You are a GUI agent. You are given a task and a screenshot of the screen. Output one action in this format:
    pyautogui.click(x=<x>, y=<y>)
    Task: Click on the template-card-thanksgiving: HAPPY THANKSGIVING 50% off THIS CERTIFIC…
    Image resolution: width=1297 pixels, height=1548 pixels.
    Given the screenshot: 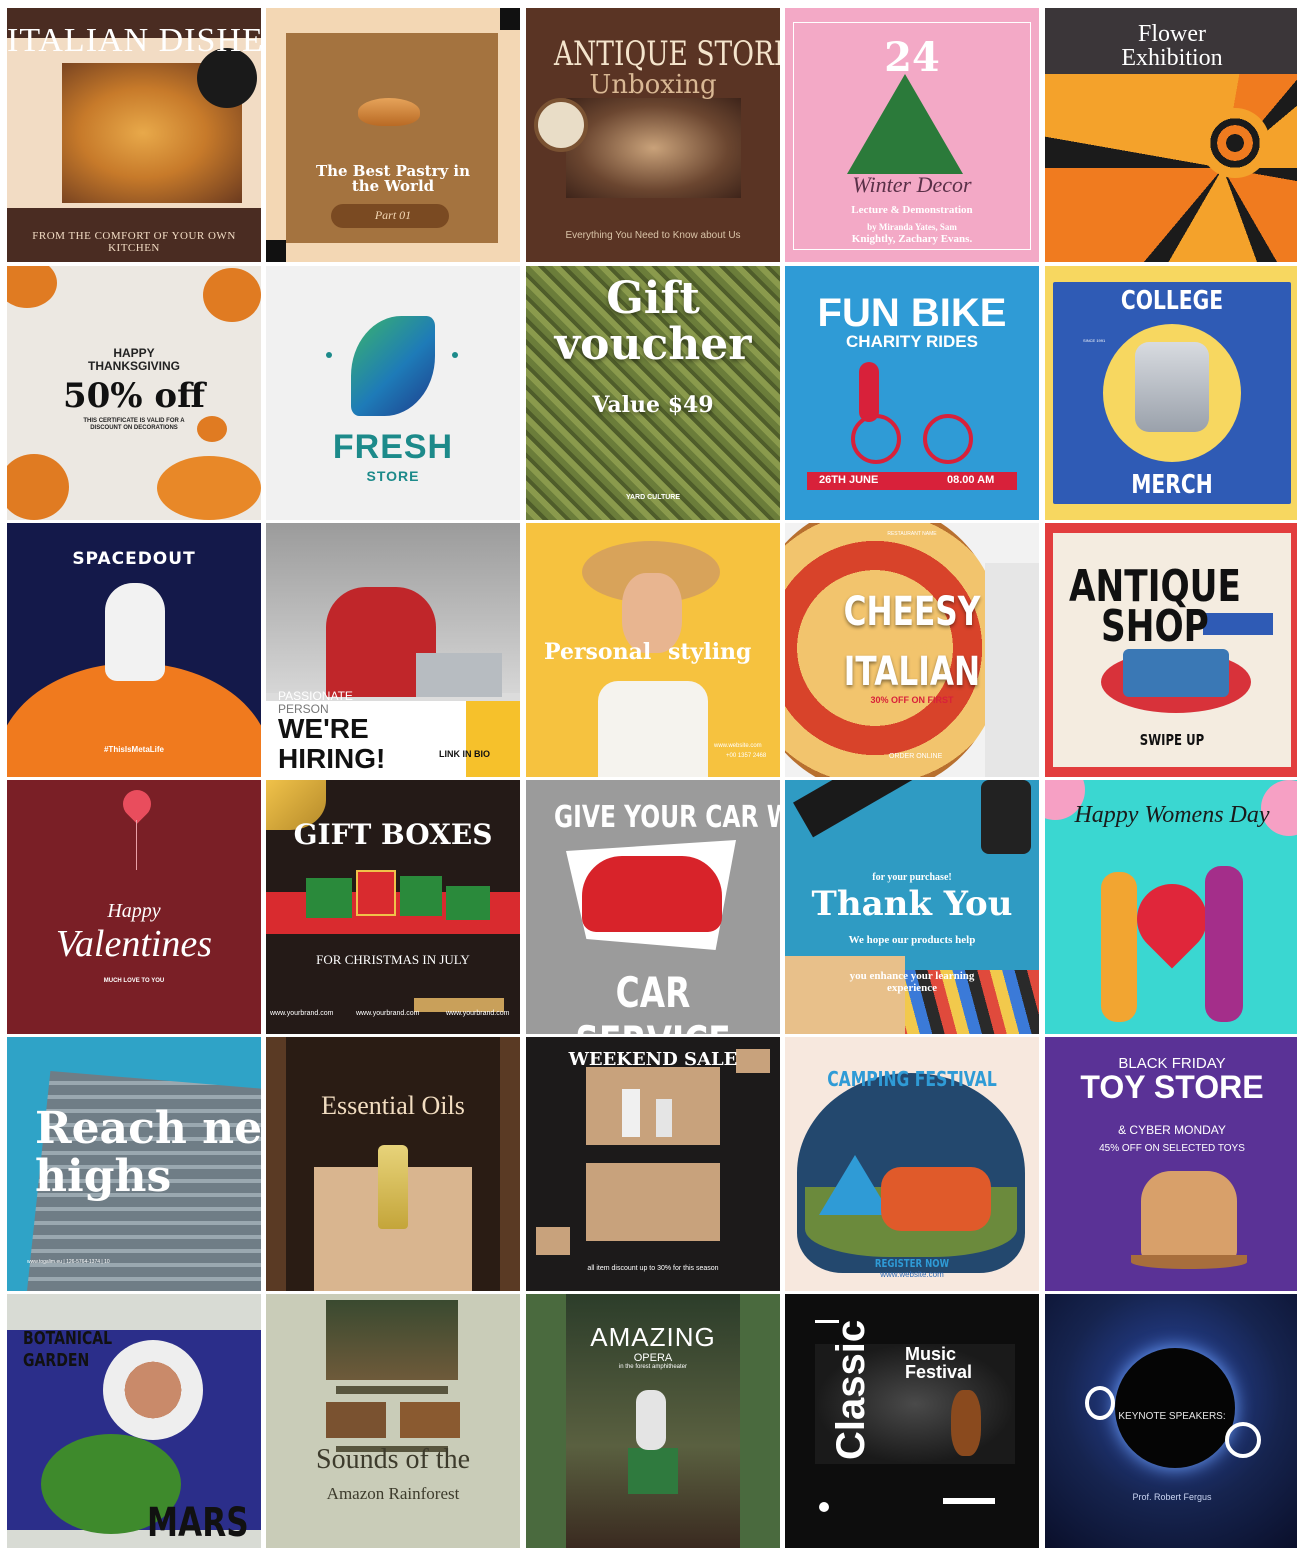 What is the action you would take?
    pyautogui.click(x=134, y=393)
    